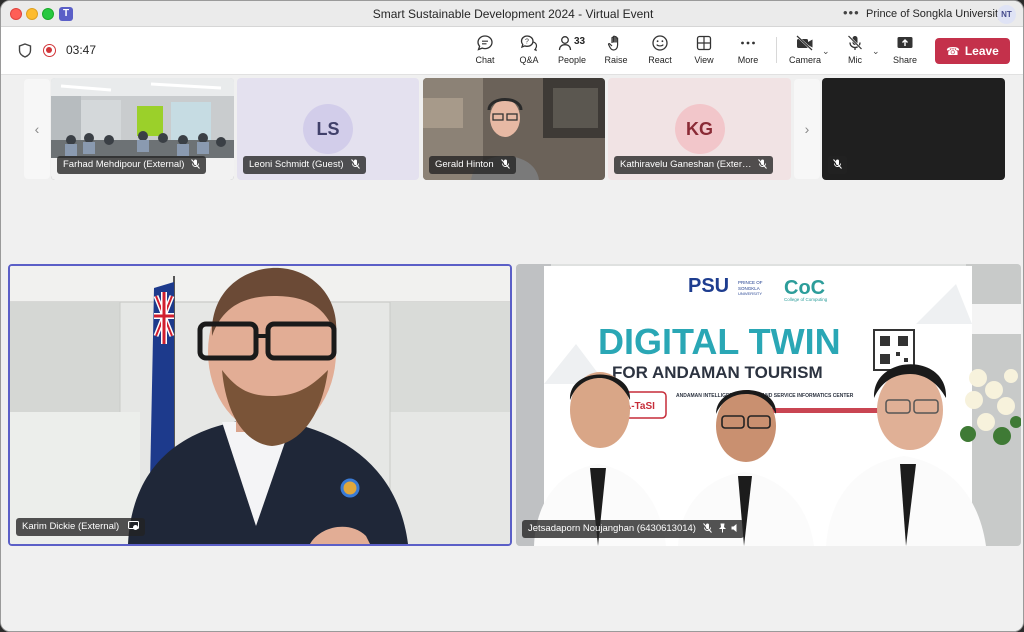 The width and height of the screenshot is (1024, 632). I want to click on smiley-icon, so click(660, 43).